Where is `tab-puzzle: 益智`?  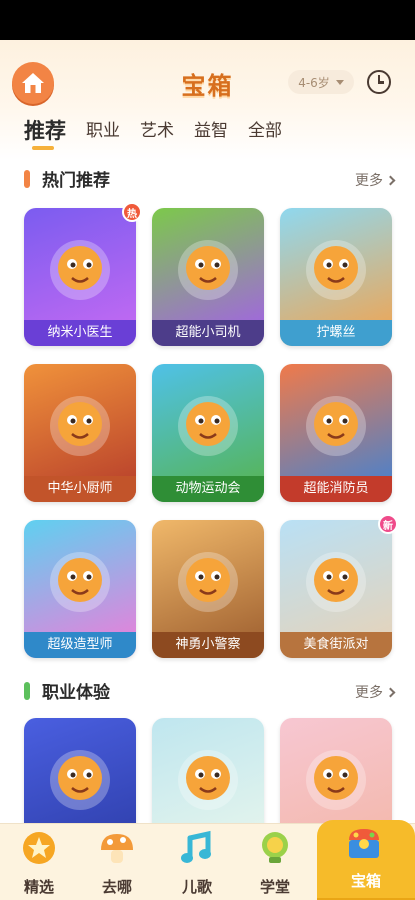
tab-puzzle: 益智 is located at coordinates (211, 135).